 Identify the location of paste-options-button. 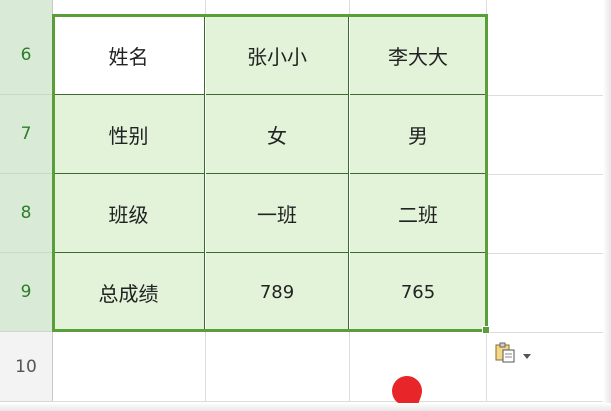
(517, 354).